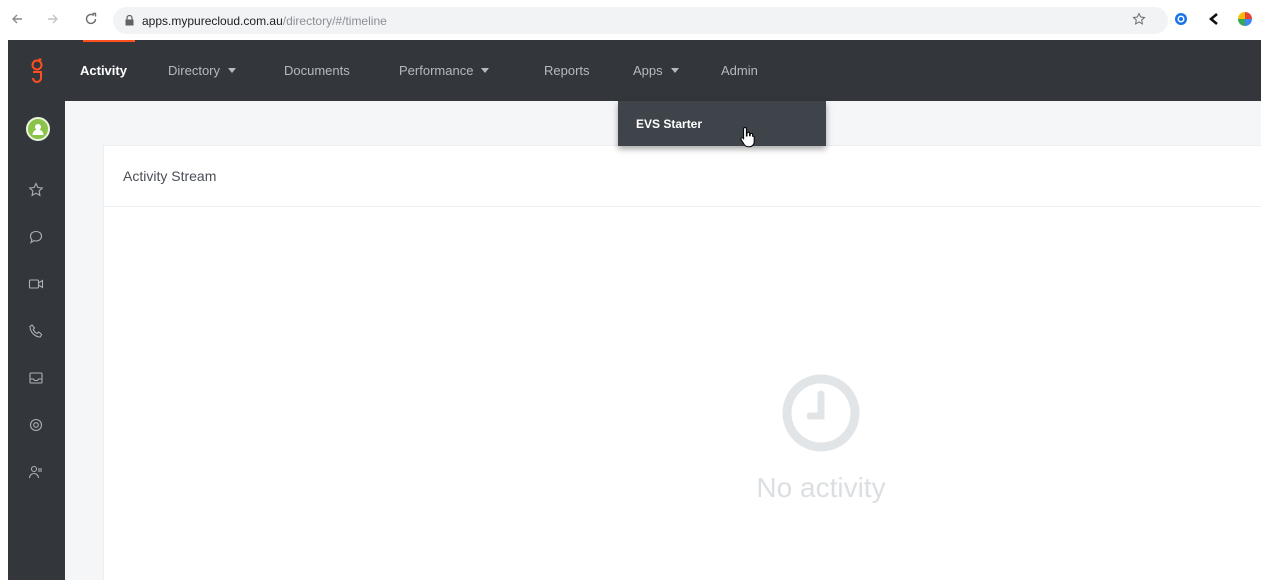  Describe the element at coordinates (648, 70) in the screenshot. I see `nav-apps-label: Apps` at that location.